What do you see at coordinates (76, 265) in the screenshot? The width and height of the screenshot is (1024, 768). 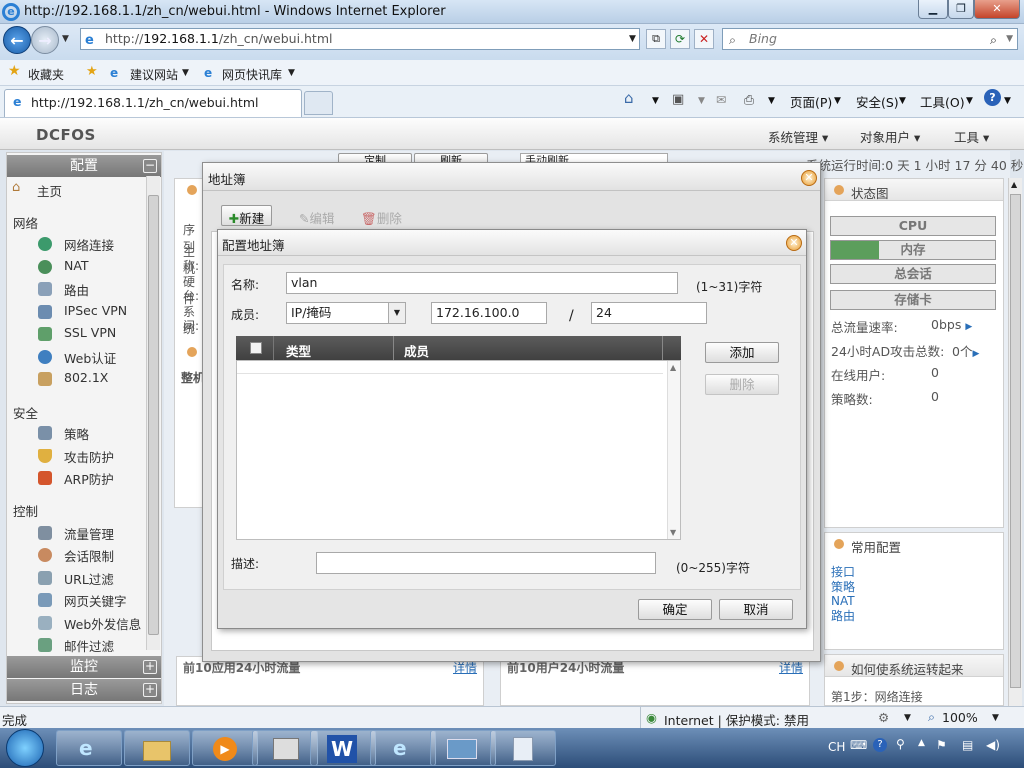 I see `sidebar-item-nat: NAT` at bounding box center [76, 265].